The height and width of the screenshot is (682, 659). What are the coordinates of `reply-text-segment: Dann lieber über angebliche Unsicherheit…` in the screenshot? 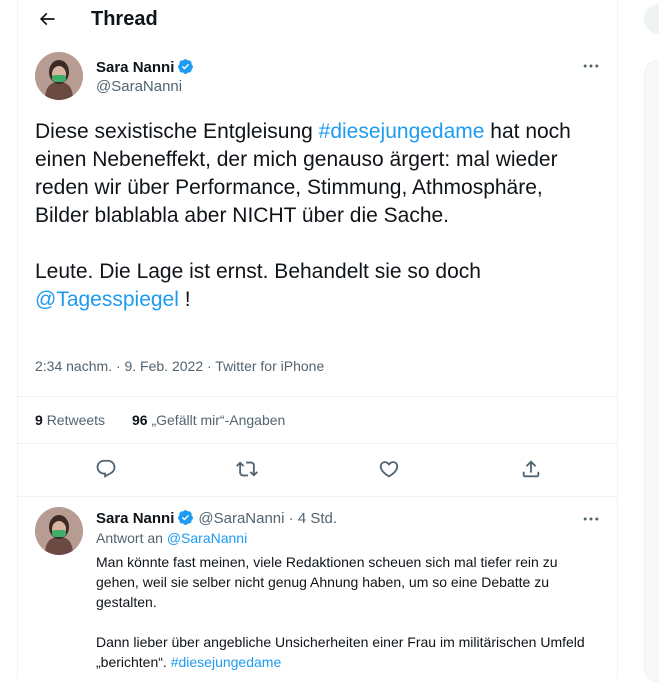 It's located at (340, 652).